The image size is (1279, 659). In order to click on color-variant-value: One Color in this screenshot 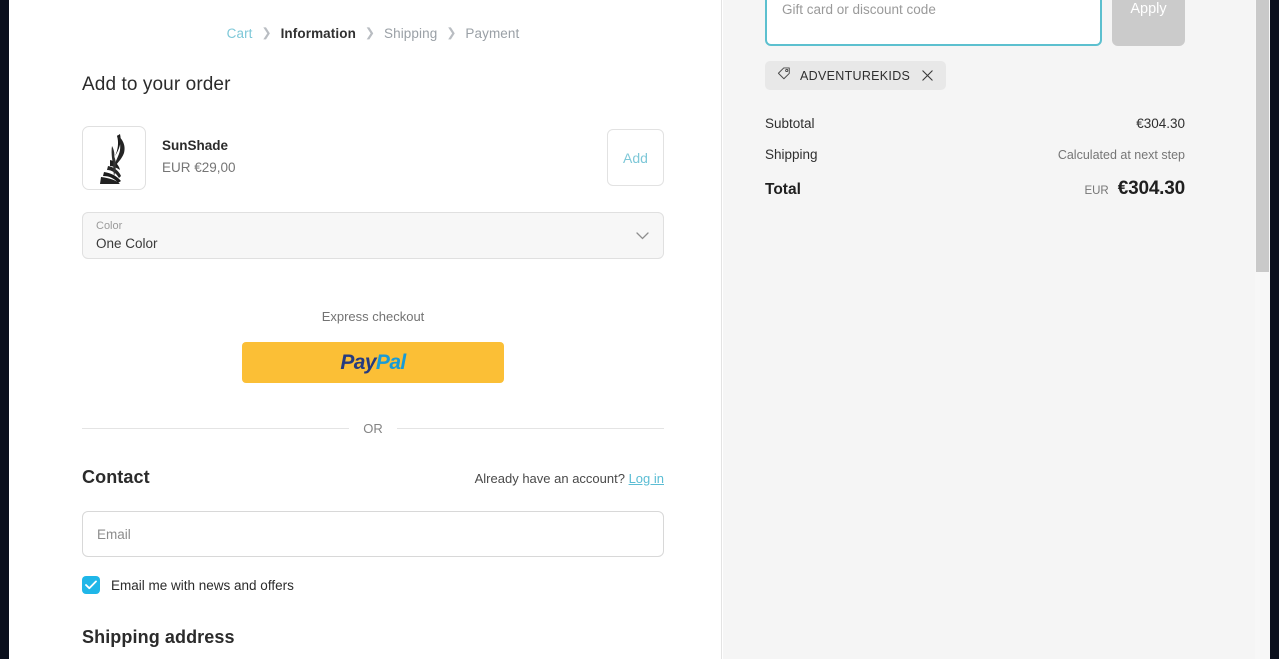, I will do `click(127, 243)`.